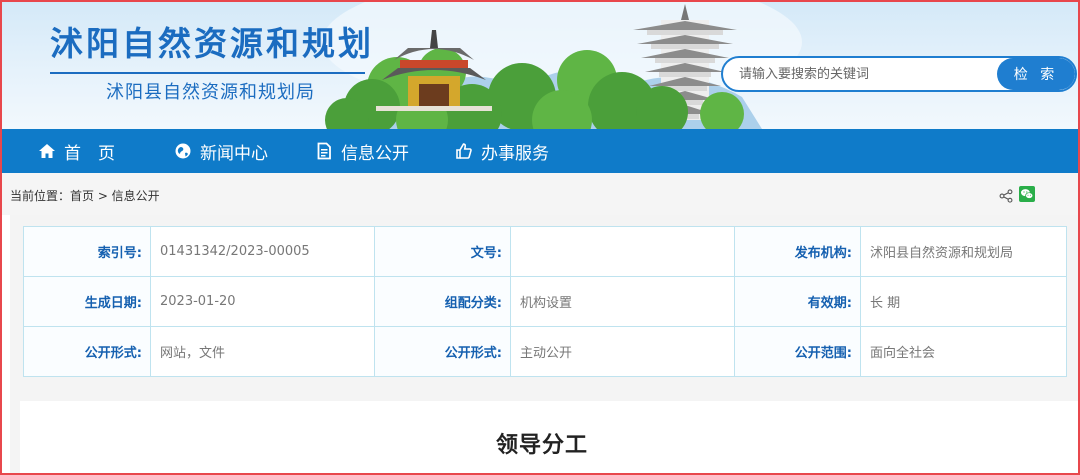  Describe the element at coordinates (89, 153) in the screenshot. I see `nav-label-home: 首 页` at that location.